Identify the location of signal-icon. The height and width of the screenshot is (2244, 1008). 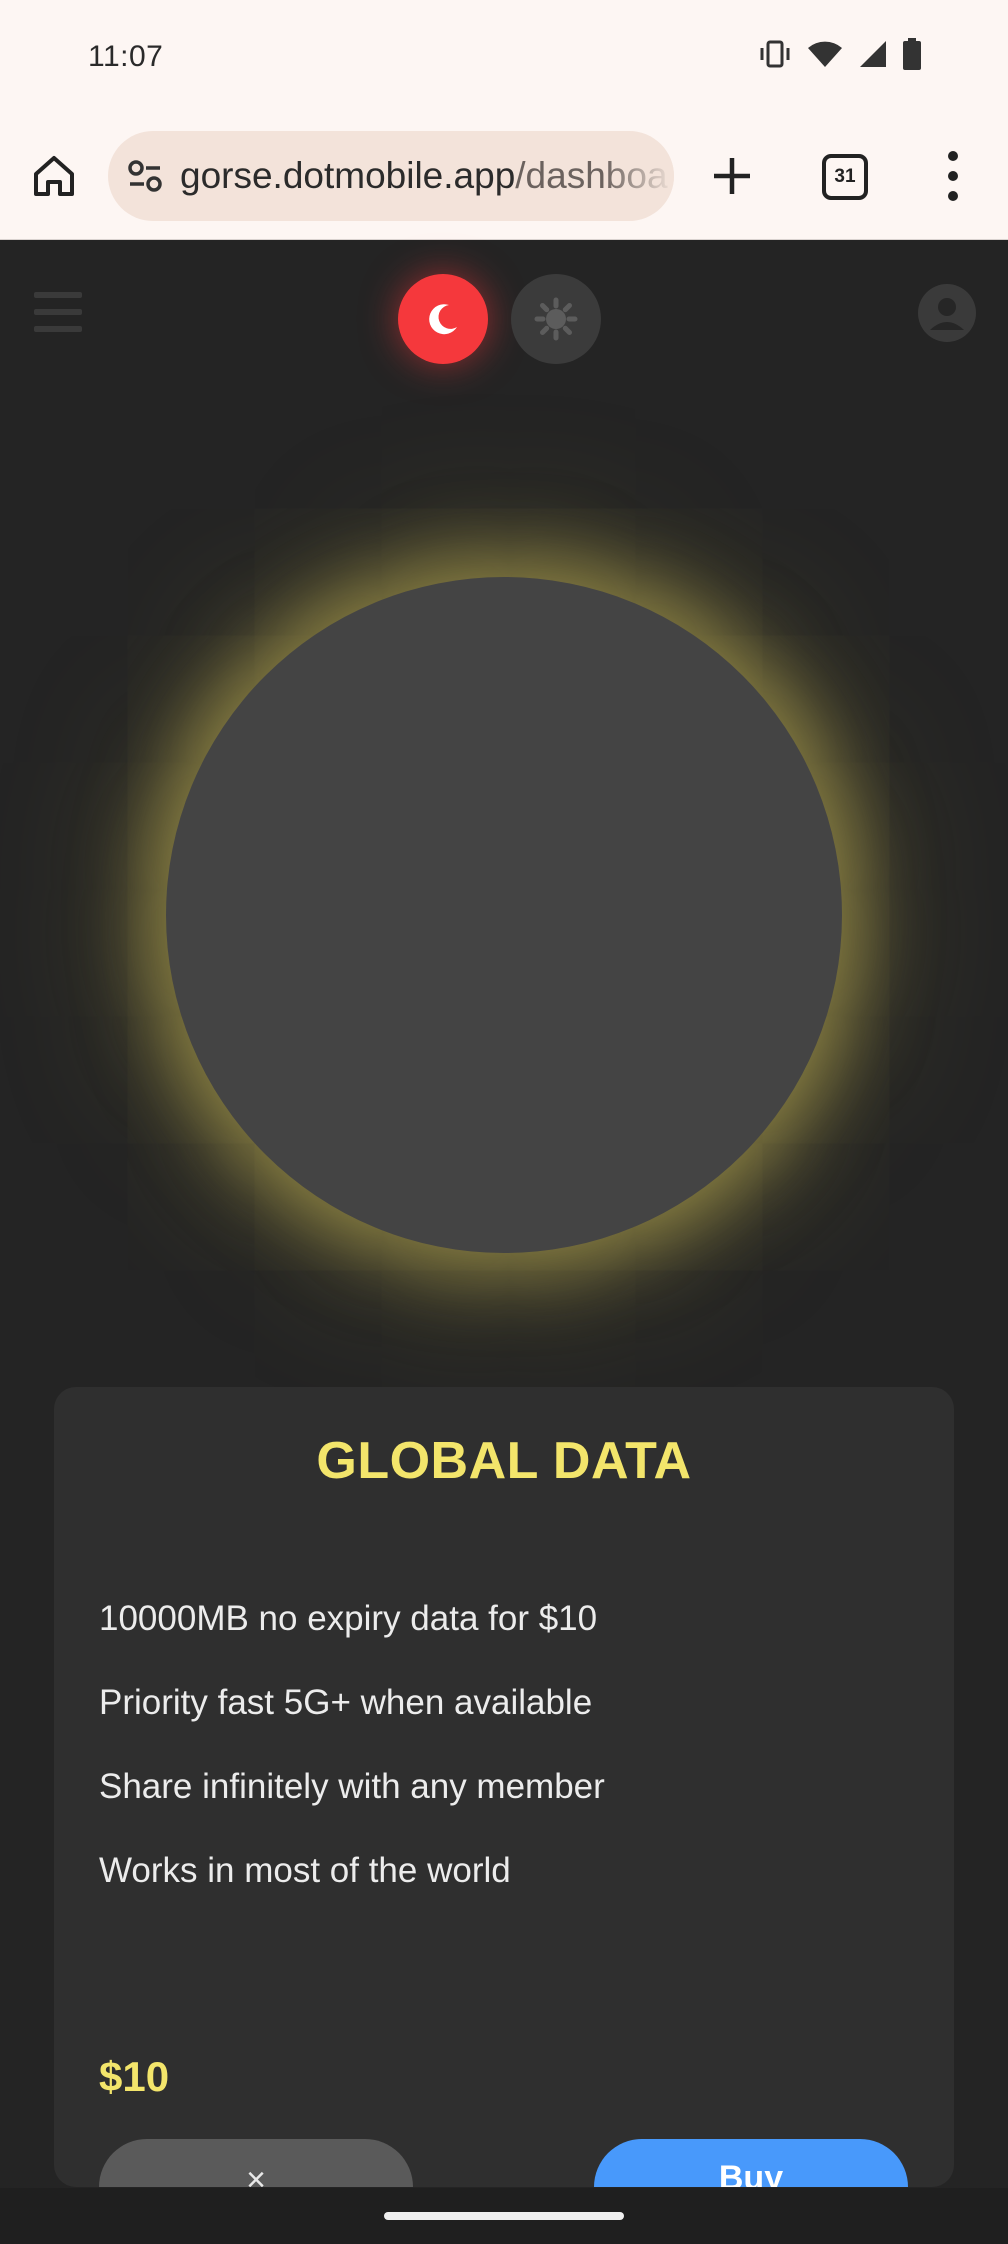
(873, 54).